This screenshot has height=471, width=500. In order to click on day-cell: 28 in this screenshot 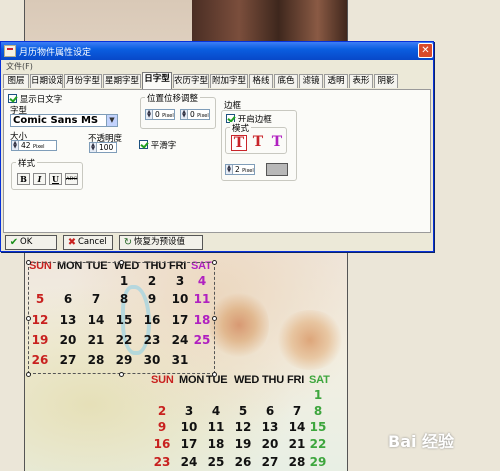, I will do `click(297, 462)`.